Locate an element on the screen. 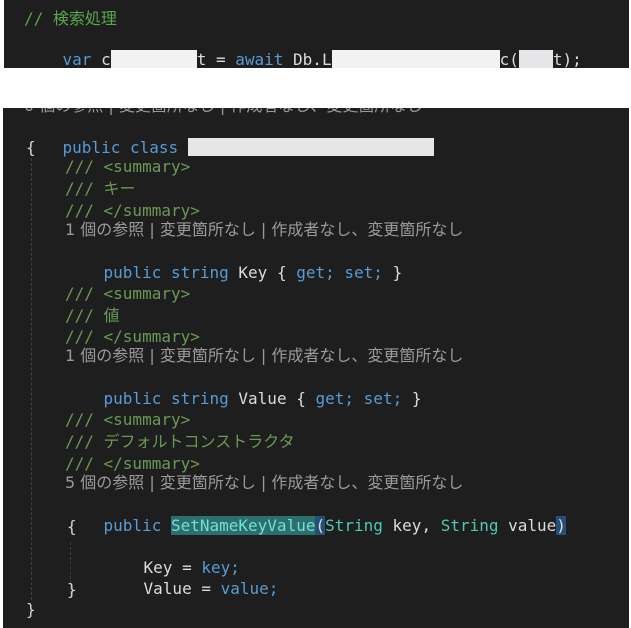 The image size is (631, 628). class-keyword: class is located at coordinates (154, 147).